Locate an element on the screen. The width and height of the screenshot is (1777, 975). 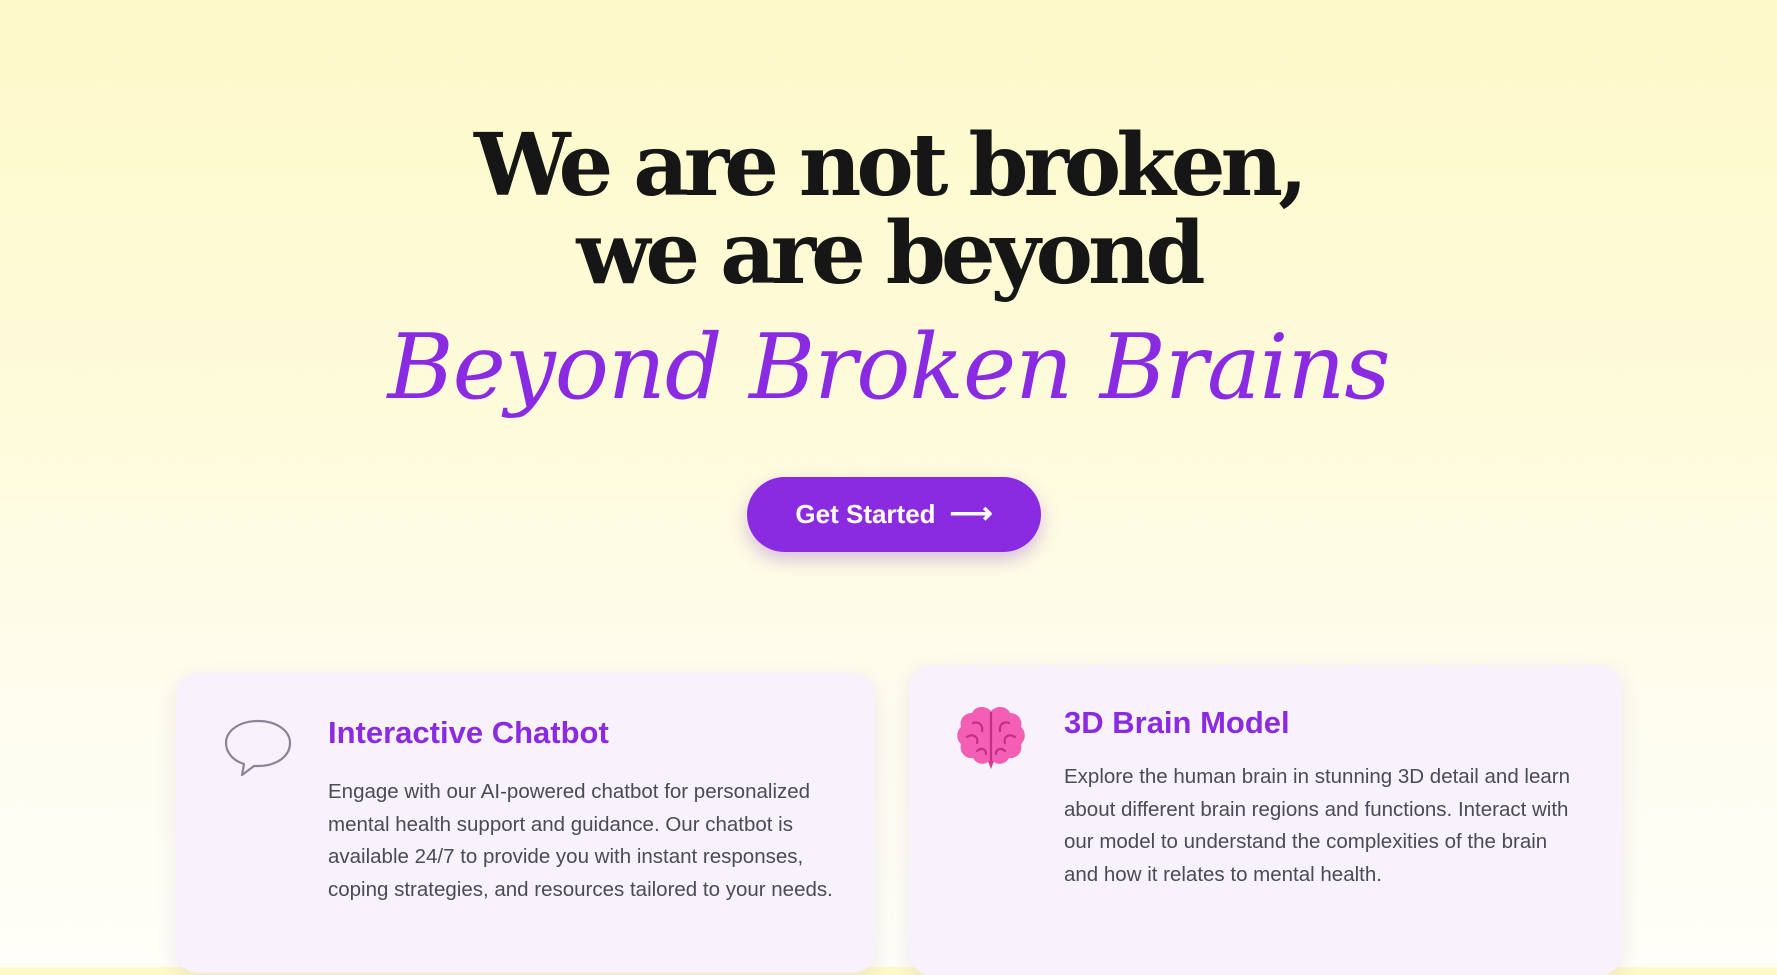
arrow-right-icon: ⟶ is located at coordinates (971, 513).